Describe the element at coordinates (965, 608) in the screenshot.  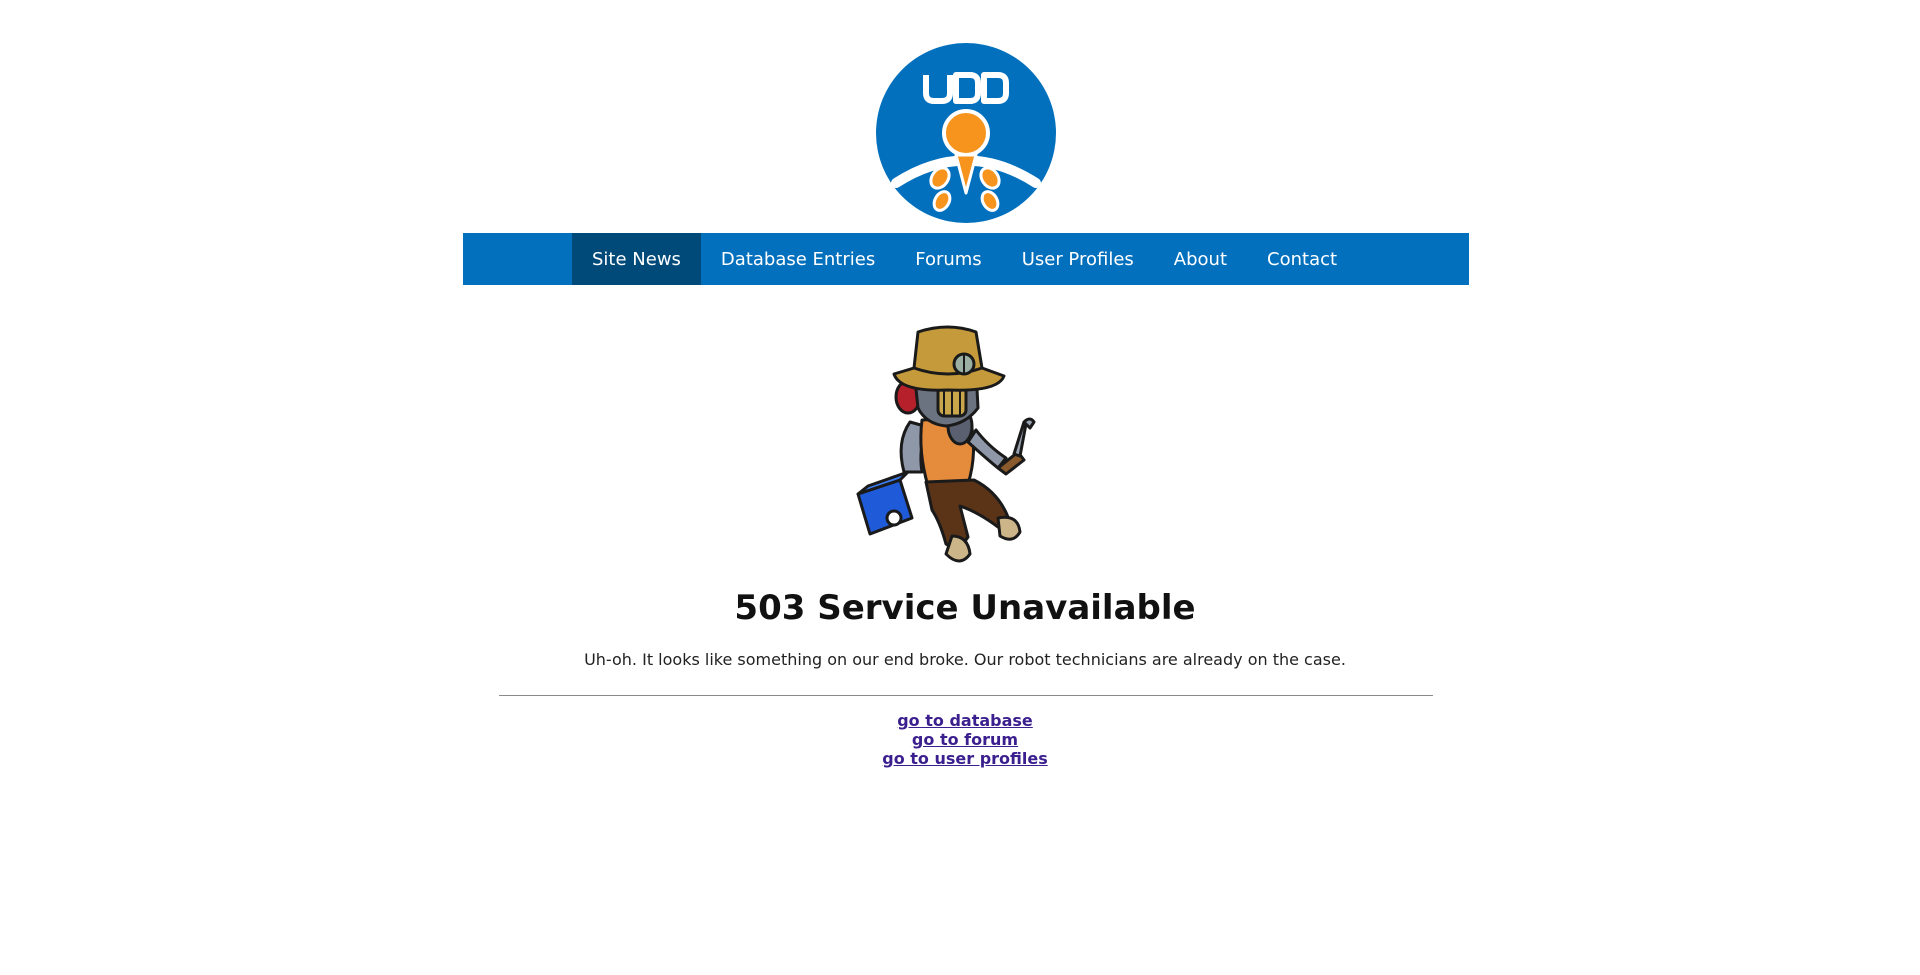
I see `error-title: 503 Service Unavailable` at that location.